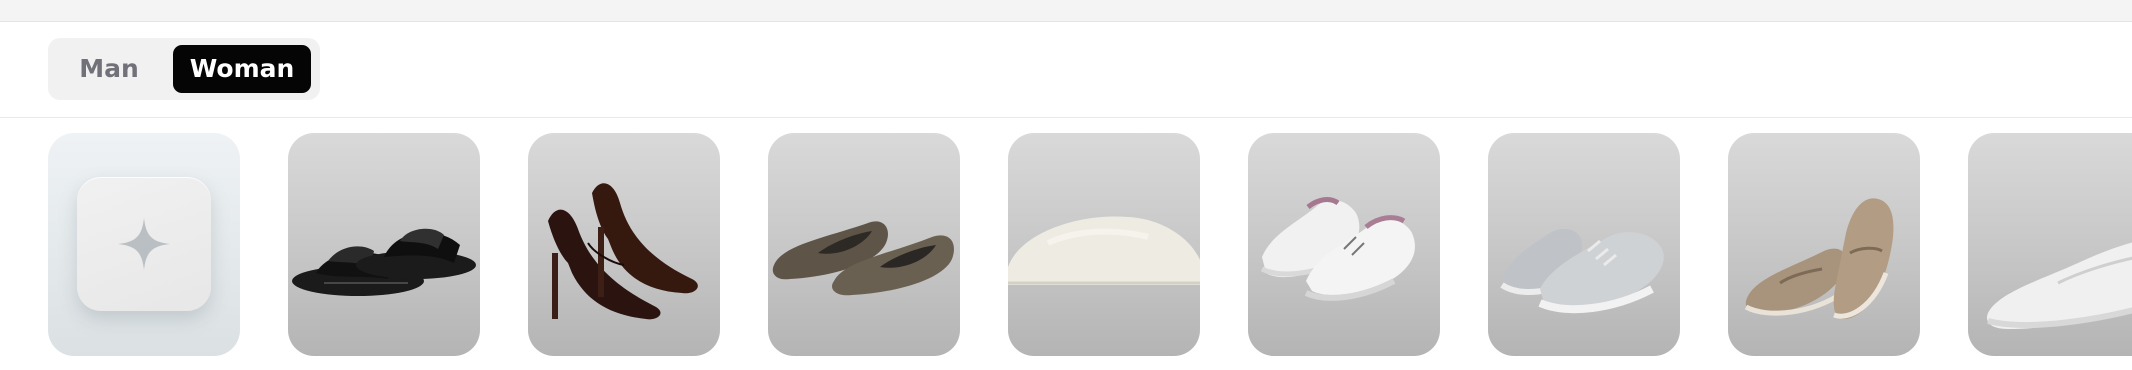 Image resolution: width=2132 pixels, height=370 pixels. What do you see at coordinates (1066, 11) in the screenshot?
I see `top-bar` at bounding box center [1066, 11].